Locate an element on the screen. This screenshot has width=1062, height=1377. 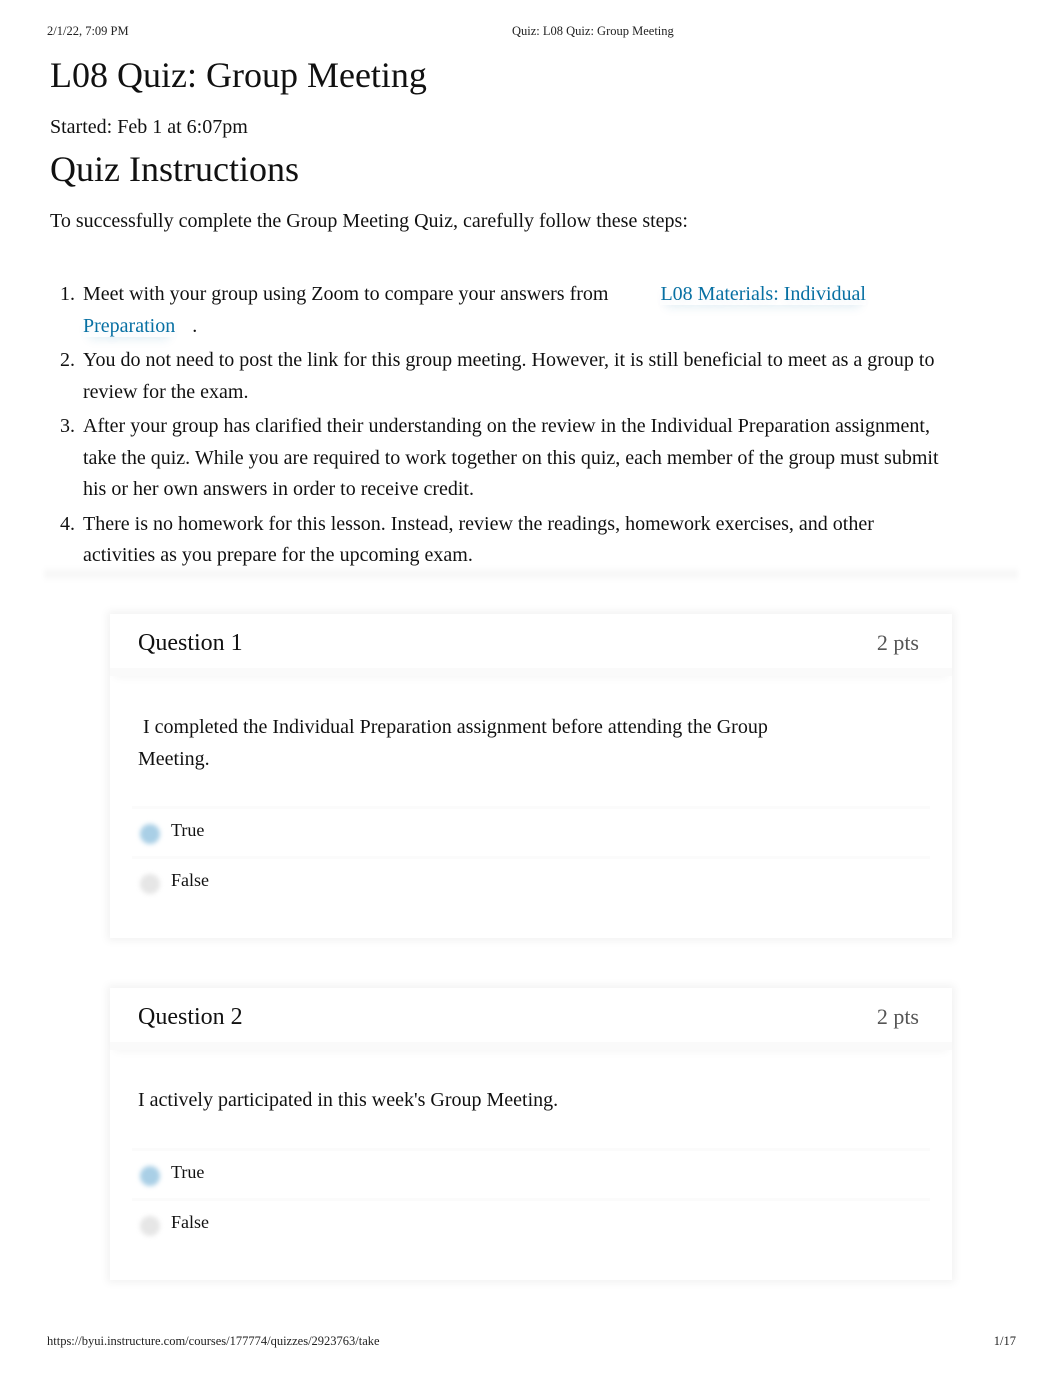
instructions-divider is located at coordinates (531, 574).